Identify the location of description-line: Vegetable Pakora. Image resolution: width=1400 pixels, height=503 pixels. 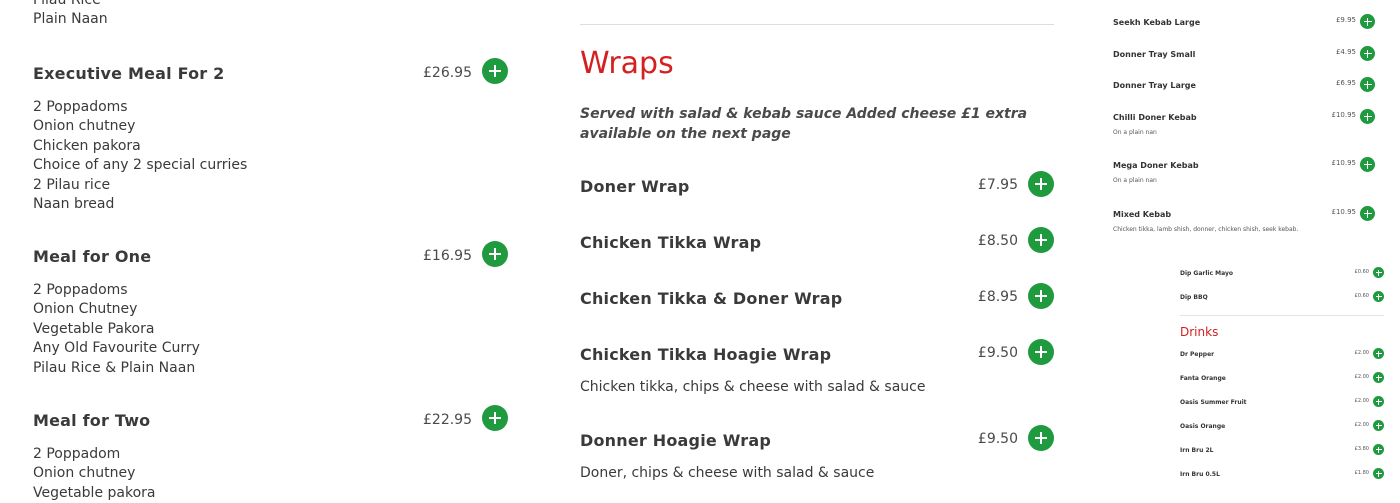
(94, 328).